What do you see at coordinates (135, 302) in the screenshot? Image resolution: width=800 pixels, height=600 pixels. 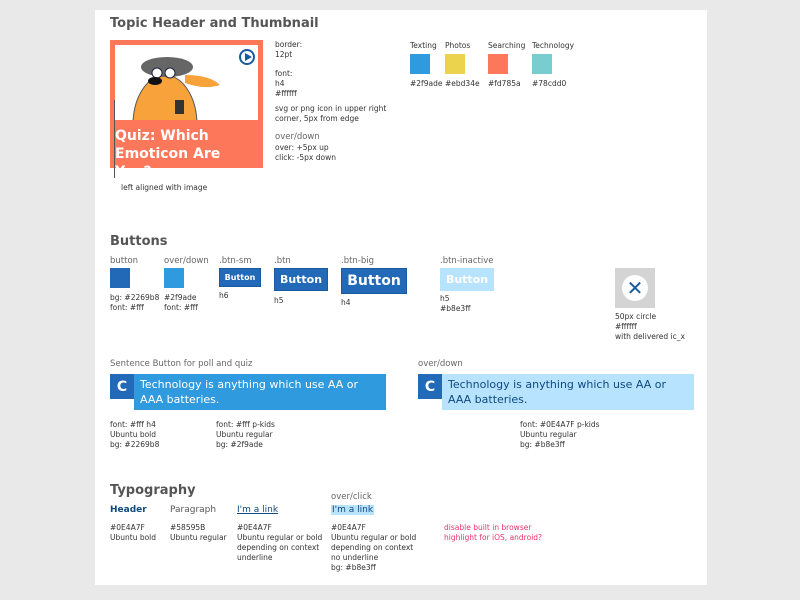 I see `button-note: bg: #2269b8 font: #fff` at bounding box center [135, 302].